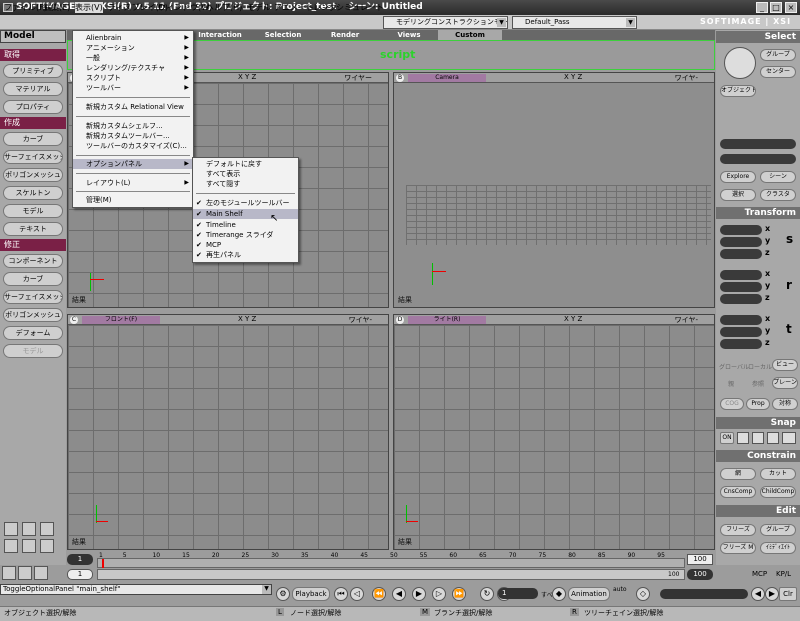  What do you see at coordinates (741, 332) in the screenshot?
I see `translate-y-field` at bounding box center [741, 332].